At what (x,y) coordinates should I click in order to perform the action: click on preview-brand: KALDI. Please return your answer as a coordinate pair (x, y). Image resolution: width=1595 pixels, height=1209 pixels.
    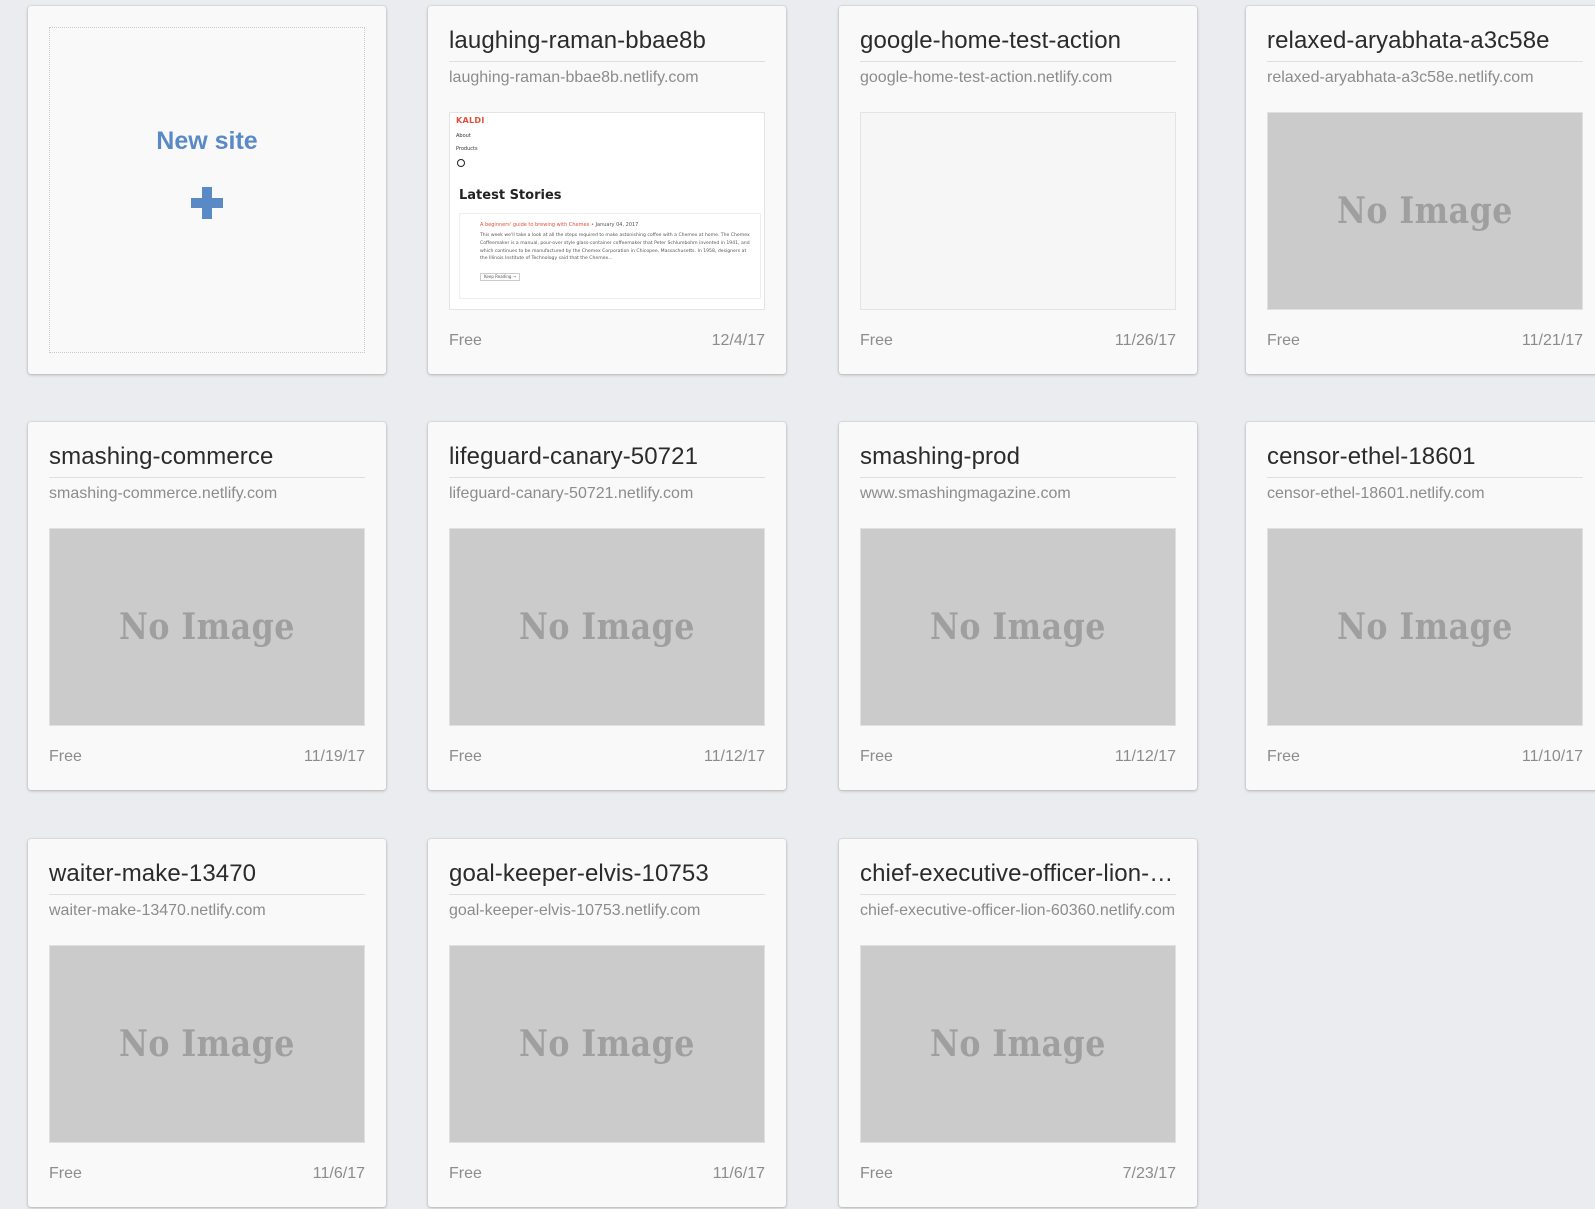
    Looking at the image, I should click on (470, 120).